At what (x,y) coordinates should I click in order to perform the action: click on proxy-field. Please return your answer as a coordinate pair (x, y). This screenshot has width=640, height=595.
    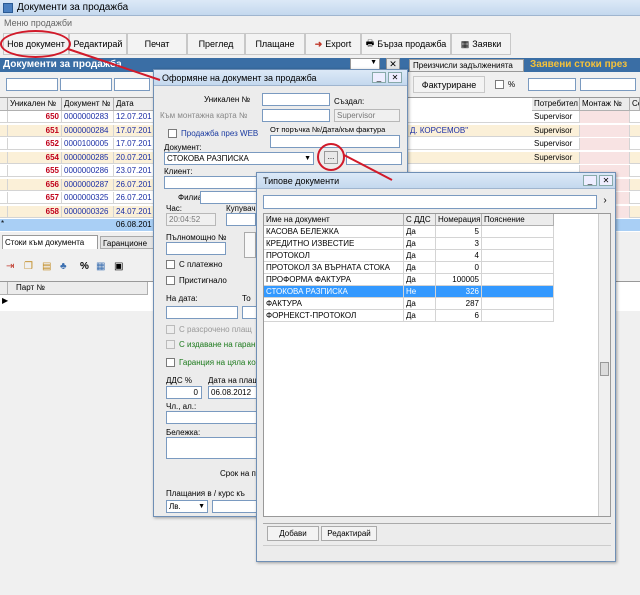
    Looking at the image, I should click on (196, 248).